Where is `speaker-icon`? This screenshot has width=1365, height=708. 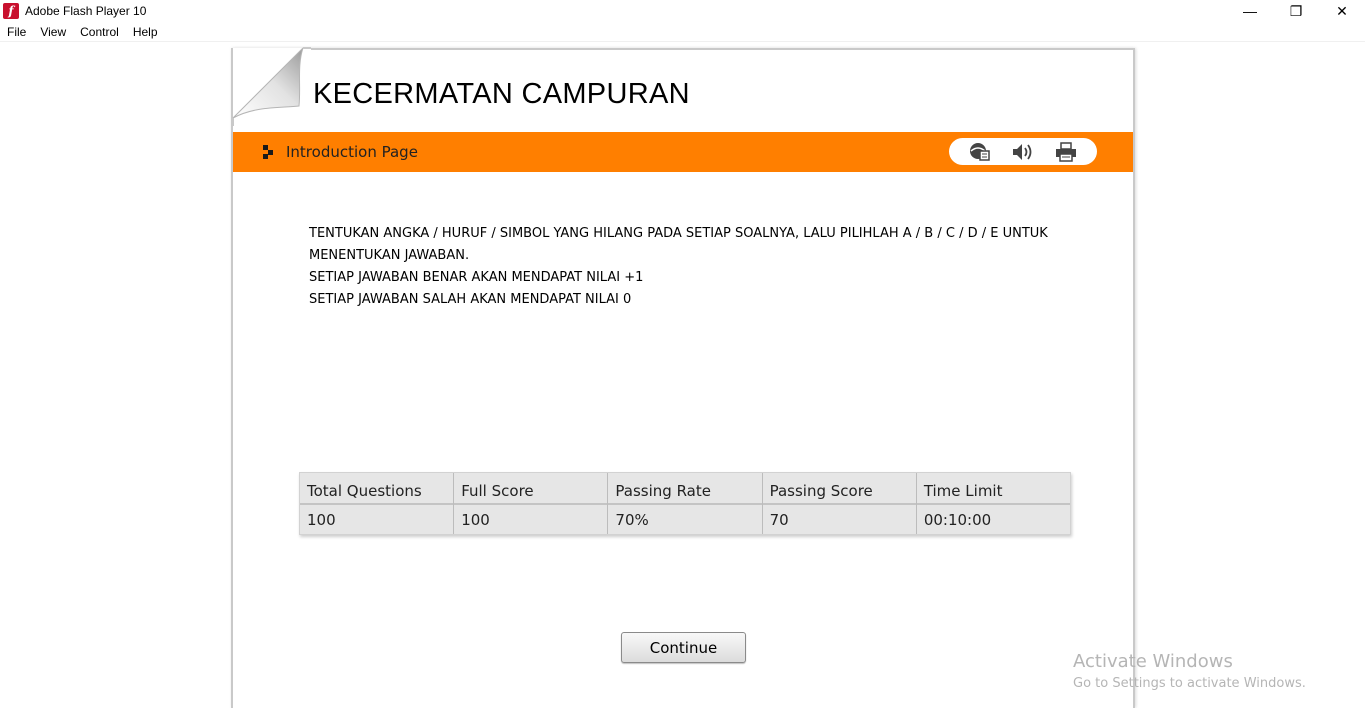
speaker-icon is located at coordinates (1023, 152).